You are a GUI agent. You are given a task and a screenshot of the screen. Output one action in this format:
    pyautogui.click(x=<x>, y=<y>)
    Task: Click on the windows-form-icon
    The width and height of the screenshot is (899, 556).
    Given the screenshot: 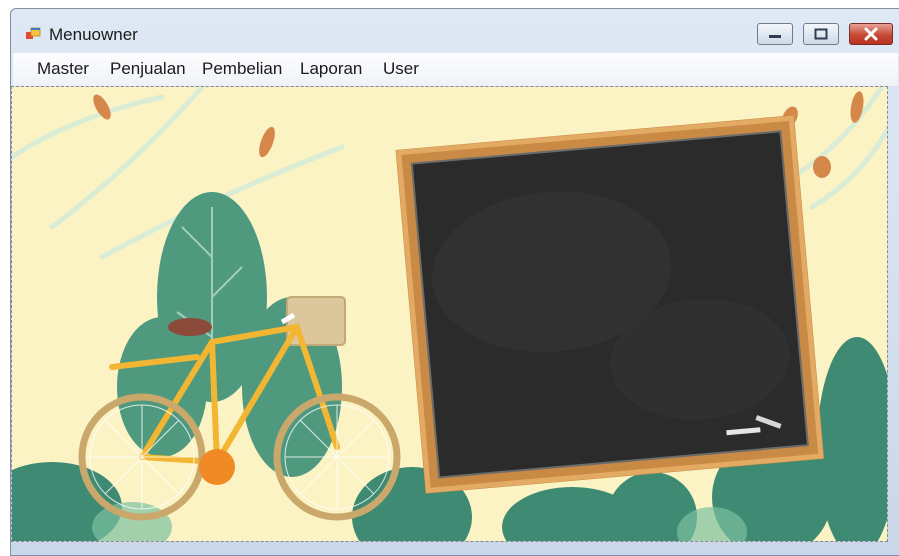 What is the action you would take?
    pyautogui.click(x=33, y=33)
    